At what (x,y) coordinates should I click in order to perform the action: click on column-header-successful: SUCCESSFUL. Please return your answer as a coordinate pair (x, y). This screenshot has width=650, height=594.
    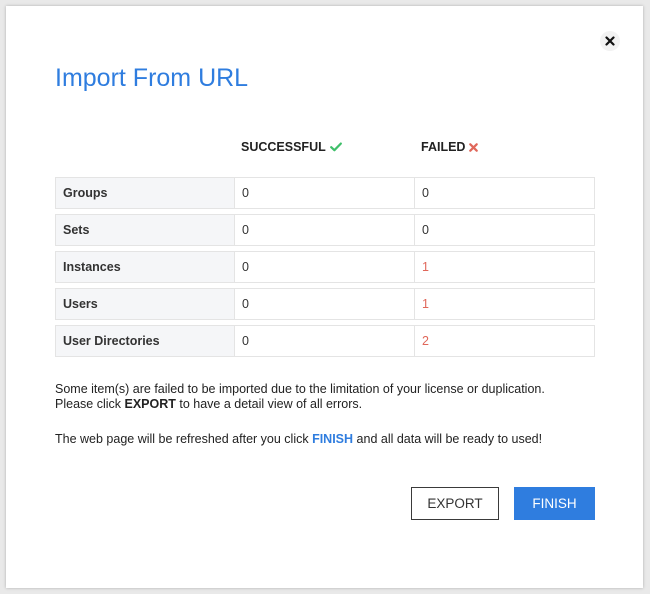
    Looking at the image, I should click on (291, 147).